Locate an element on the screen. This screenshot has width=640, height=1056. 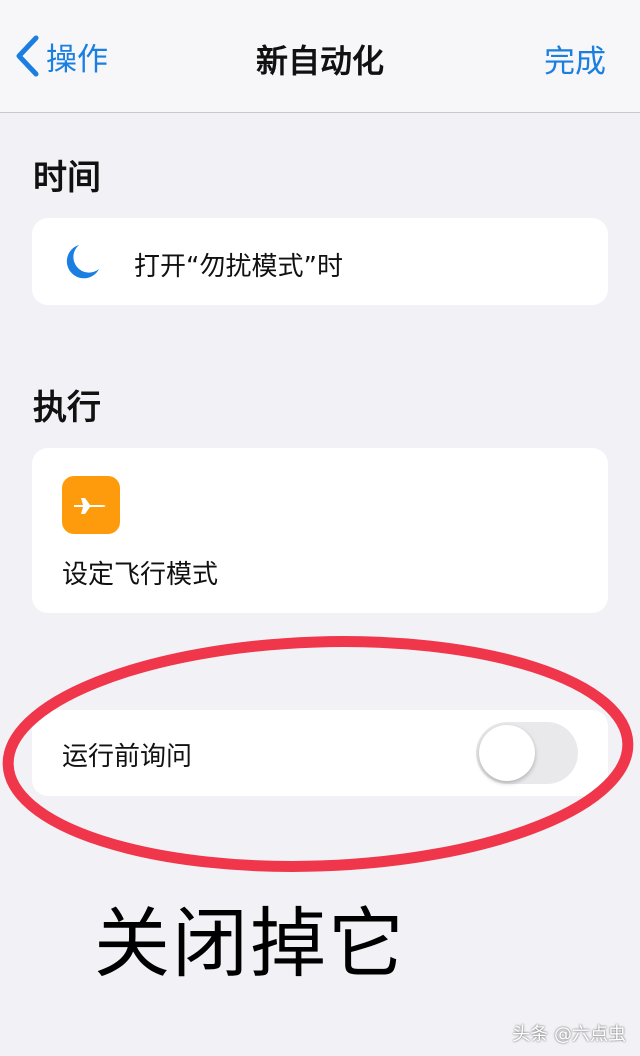
action-card: 设定飞行模式 is located at coordinates (320, 530).